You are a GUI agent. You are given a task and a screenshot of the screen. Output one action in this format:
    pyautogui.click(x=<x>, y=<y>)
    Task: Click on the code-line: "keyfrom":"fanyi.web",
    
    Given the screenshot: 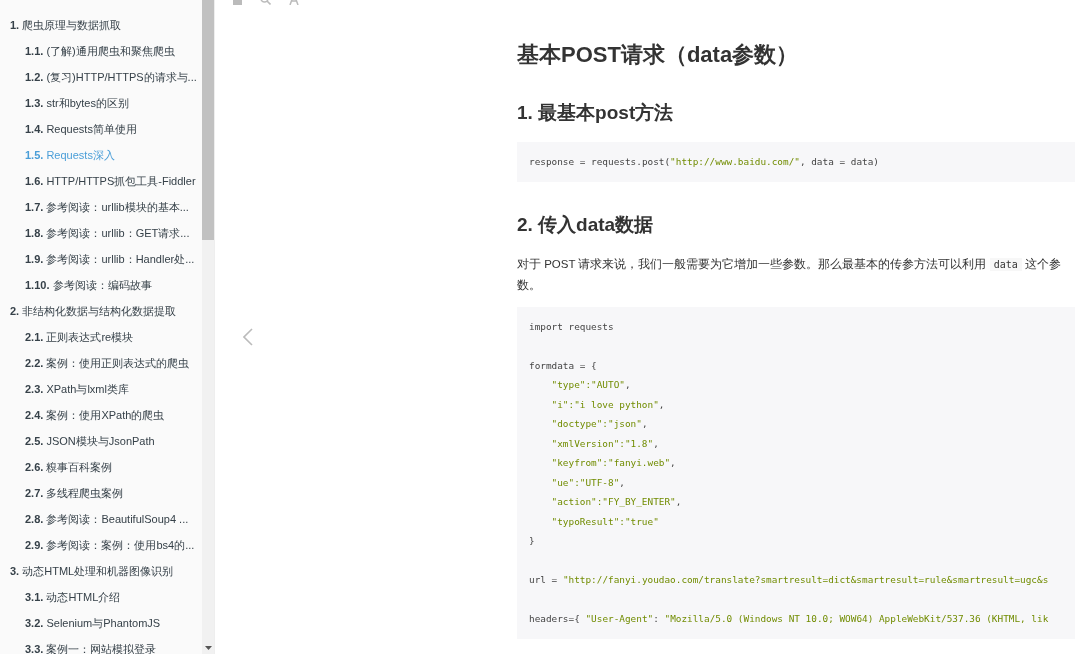 What is the action you would take?
    pyautogui.click(x=613, y=463)
    